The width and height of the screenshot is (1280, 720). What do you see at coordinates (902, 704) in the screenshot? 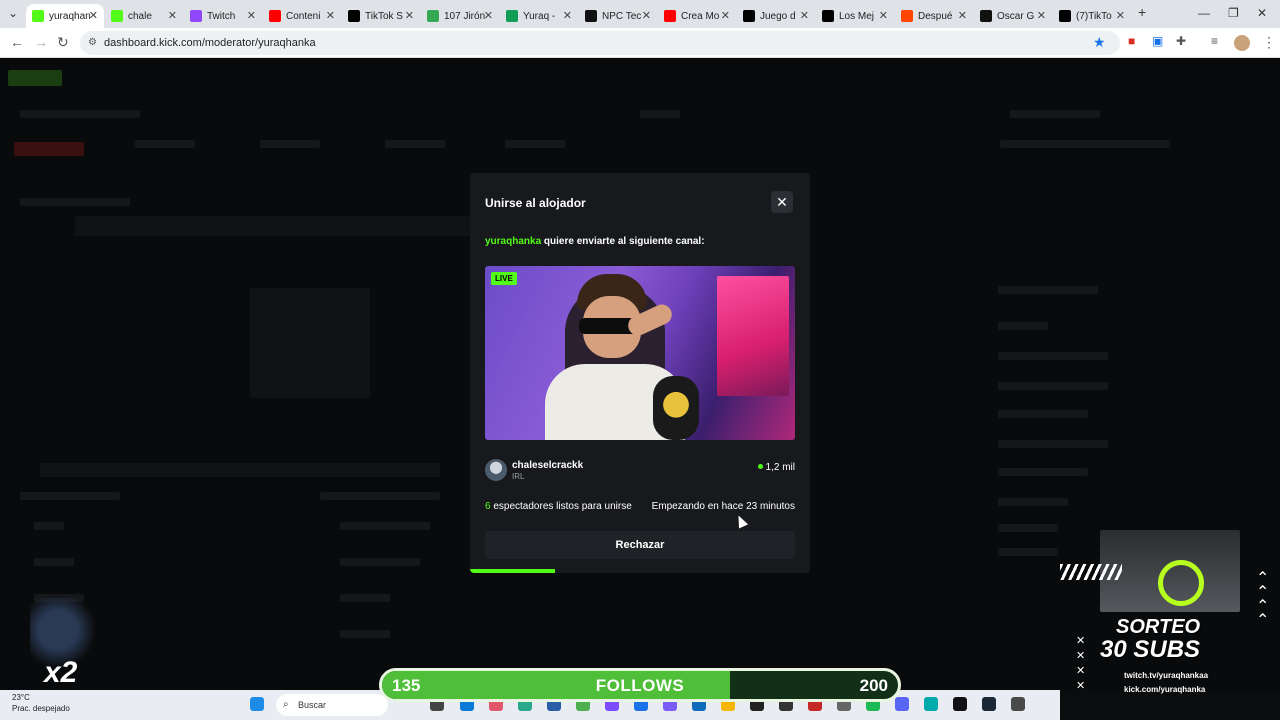
I see `discord-icon` at bounding box center [902, 704].